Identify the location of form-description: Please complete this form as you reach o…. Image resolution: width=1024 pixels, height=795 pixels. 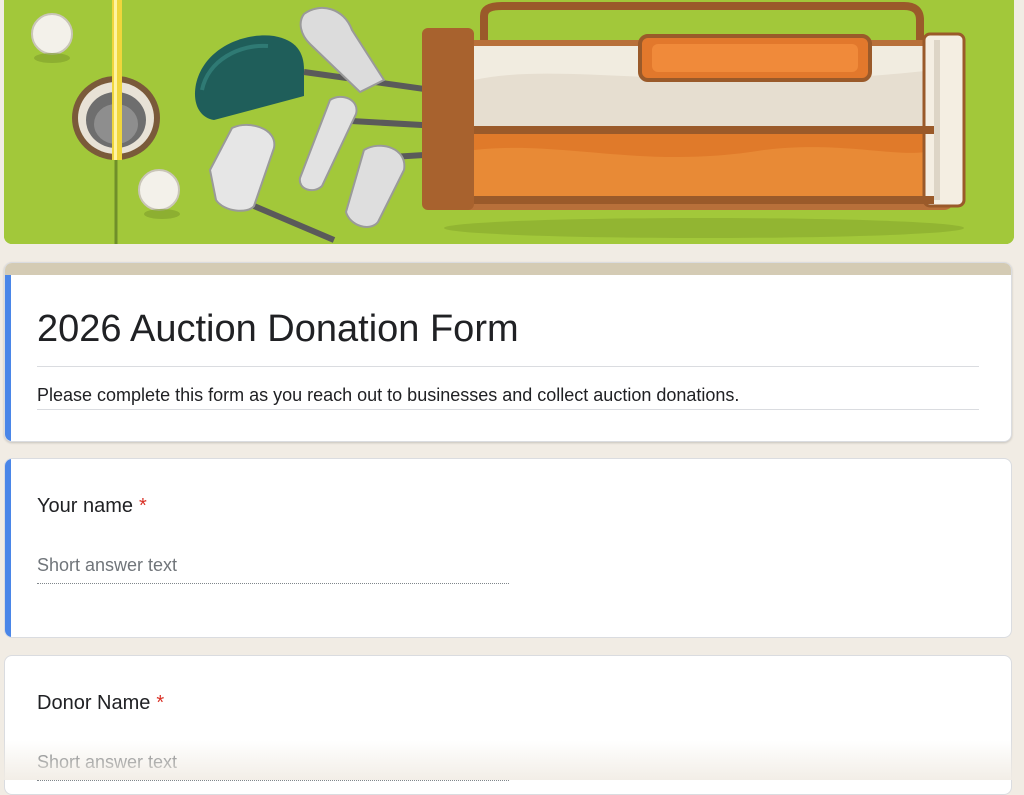
(388, 395).